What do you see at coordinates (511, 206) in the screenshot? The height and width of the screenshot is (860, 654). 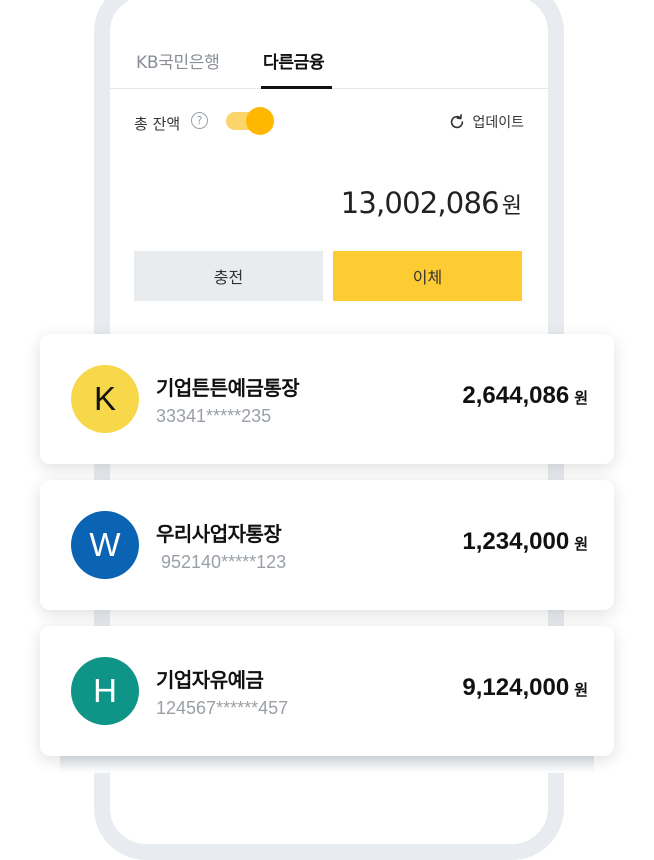 I see `total-balance-unit: 원` at bounding box center [511, 206].